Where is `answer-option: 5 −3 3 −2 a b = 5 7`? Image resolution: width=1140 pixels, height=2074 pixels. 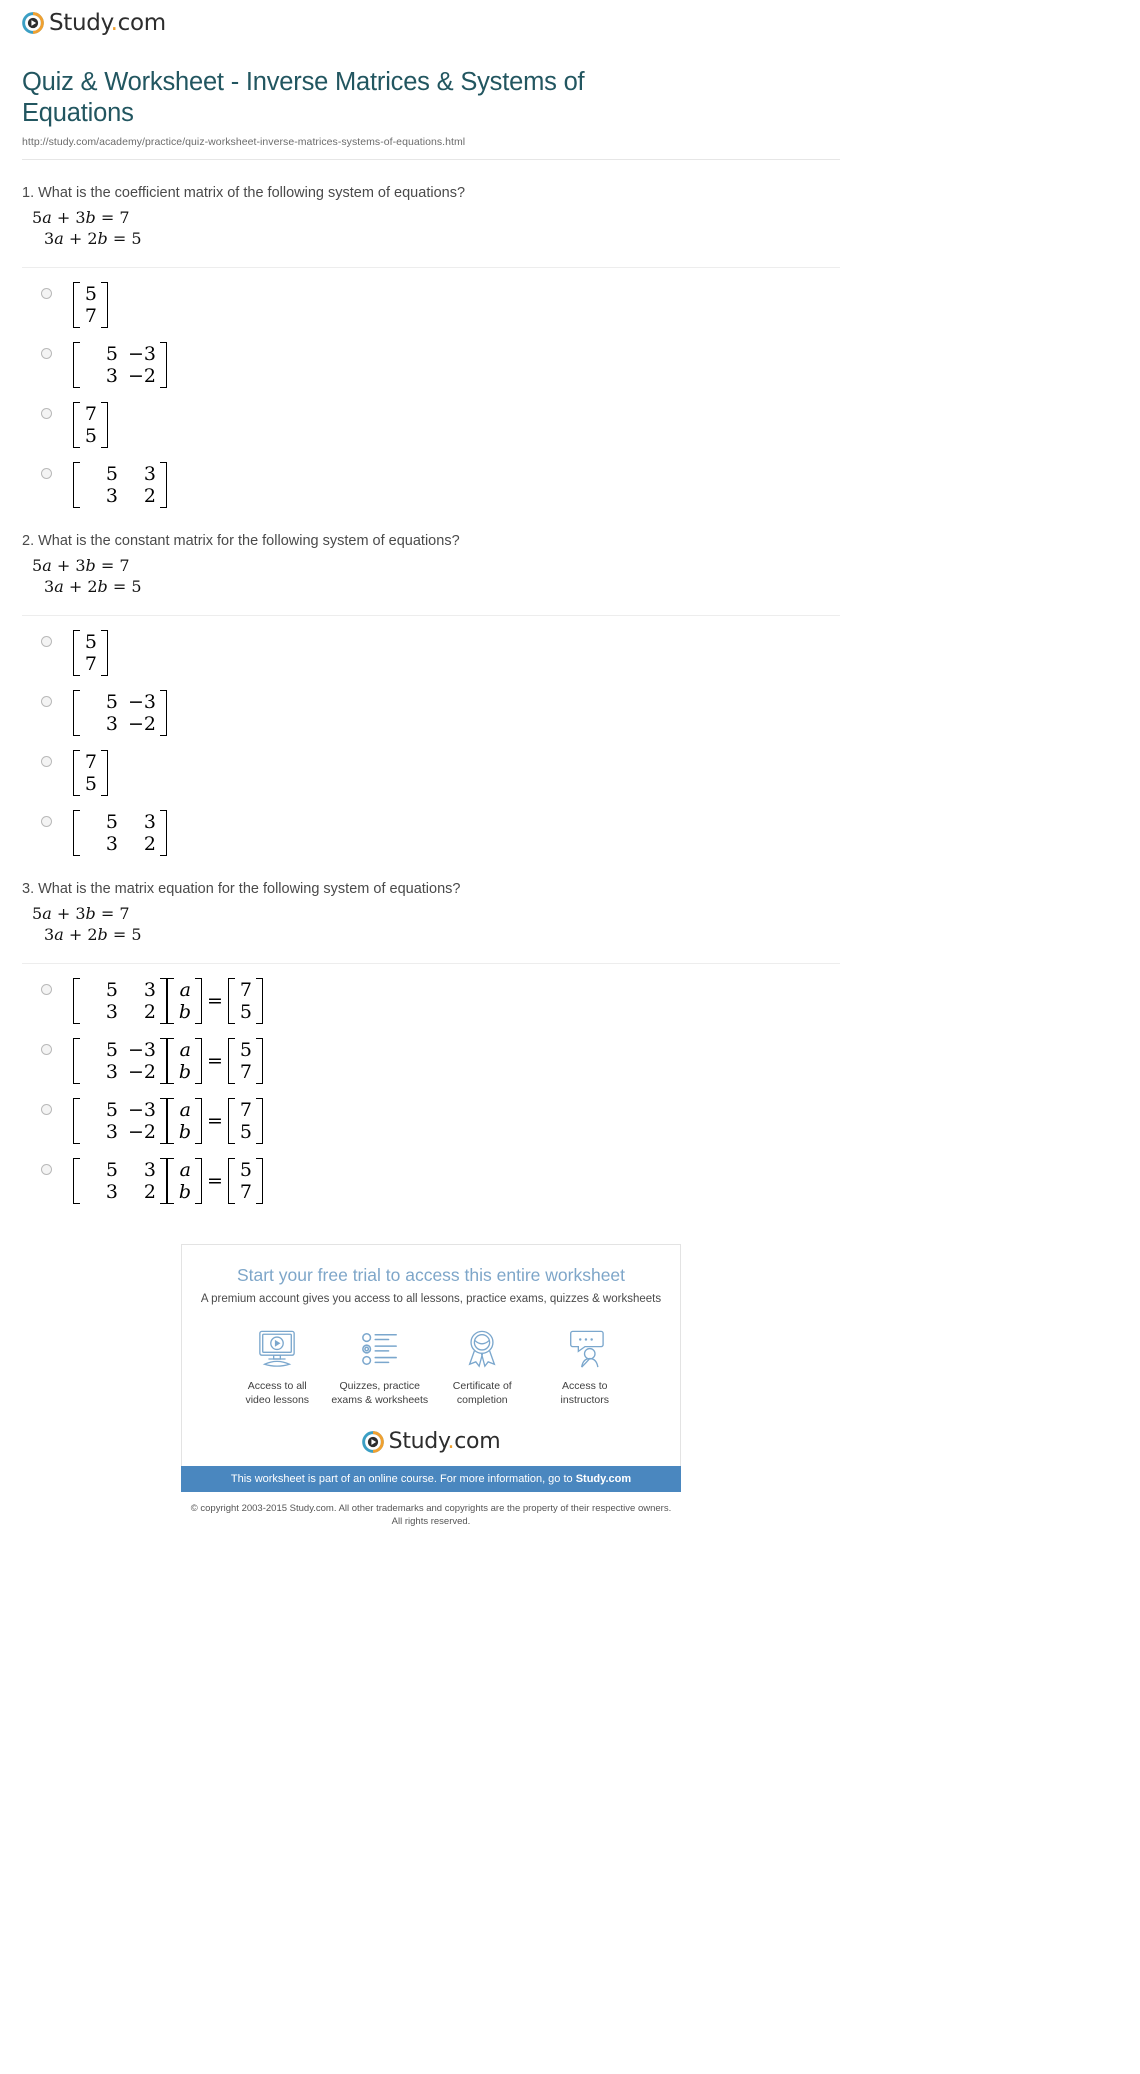
answer-option: 5 −3 3 −2 a b = 5 7 is located at coordinates (431, 1054).